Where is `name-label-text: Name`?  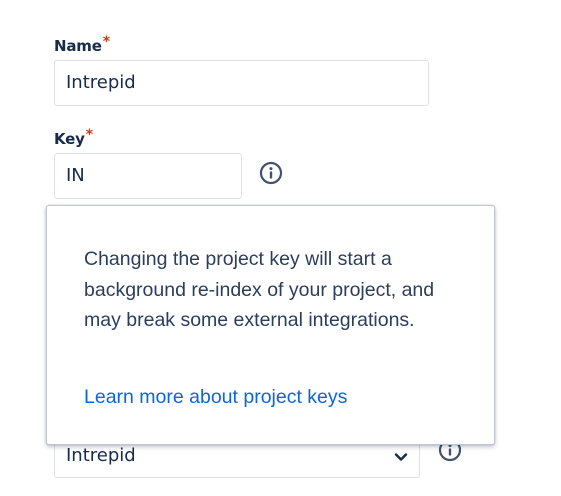 name-label-text: Name is located at coordinates (78, 46).